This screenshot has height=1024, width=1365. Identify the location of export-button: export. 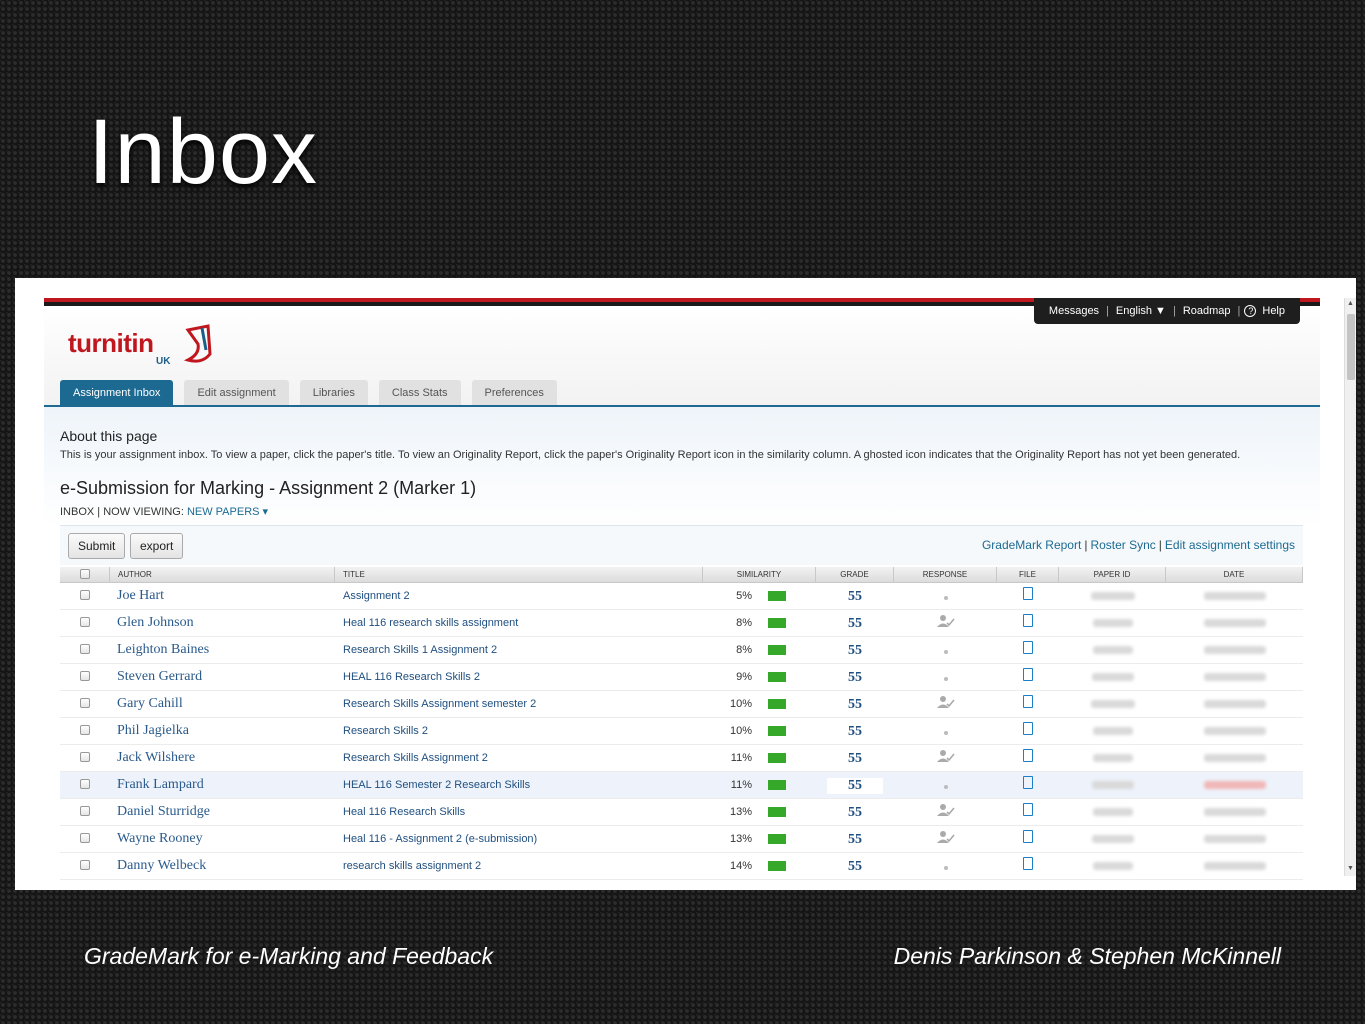
(157, 546).